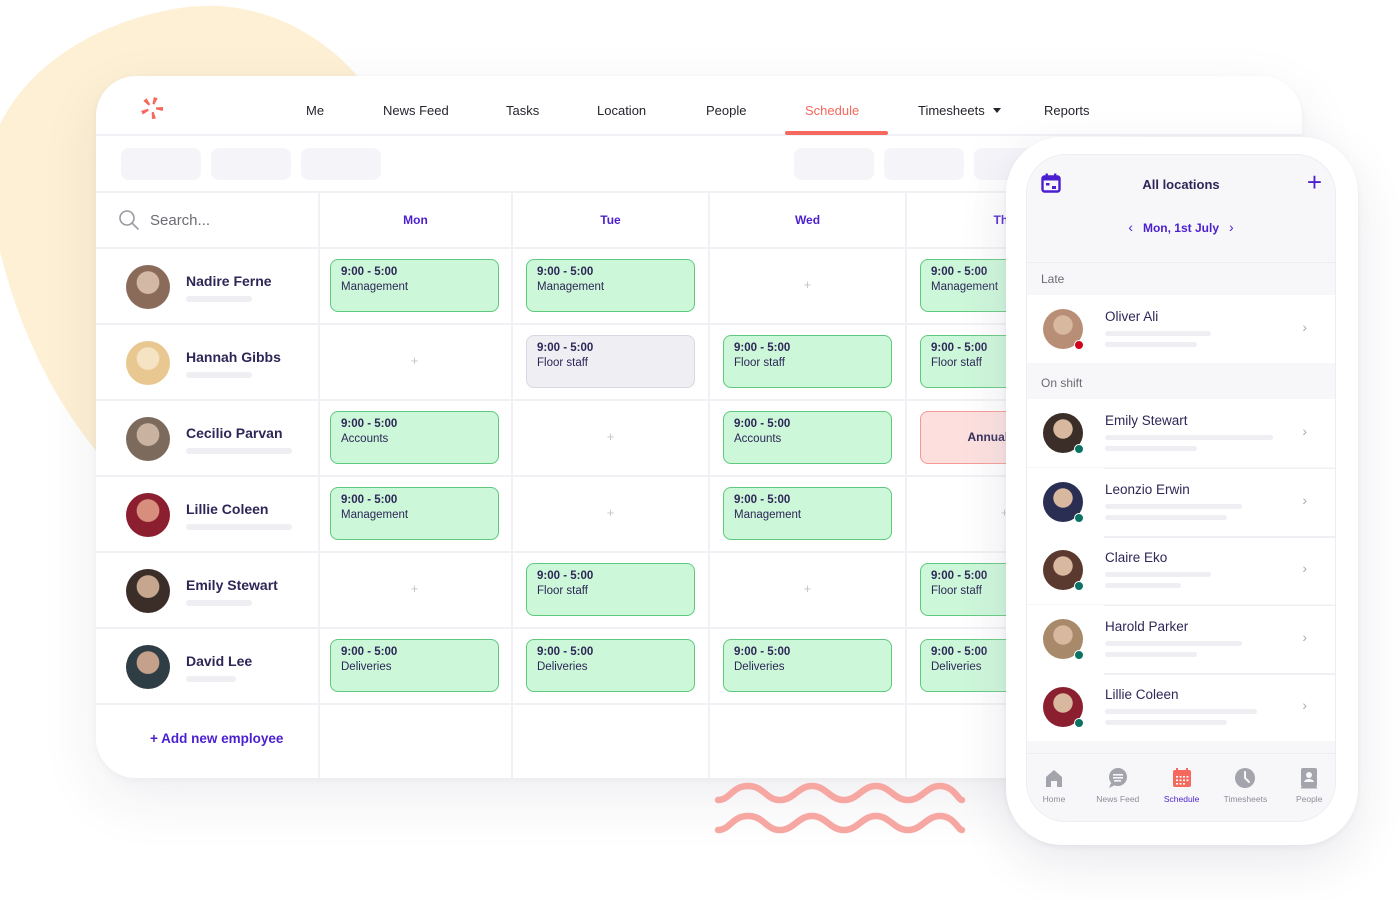 This screenshot has height=900, width=1400. Describe the element at coordinates (1181, 433) in the screenshot. I see `person-list-item: Emily Stewart ›` at that location.